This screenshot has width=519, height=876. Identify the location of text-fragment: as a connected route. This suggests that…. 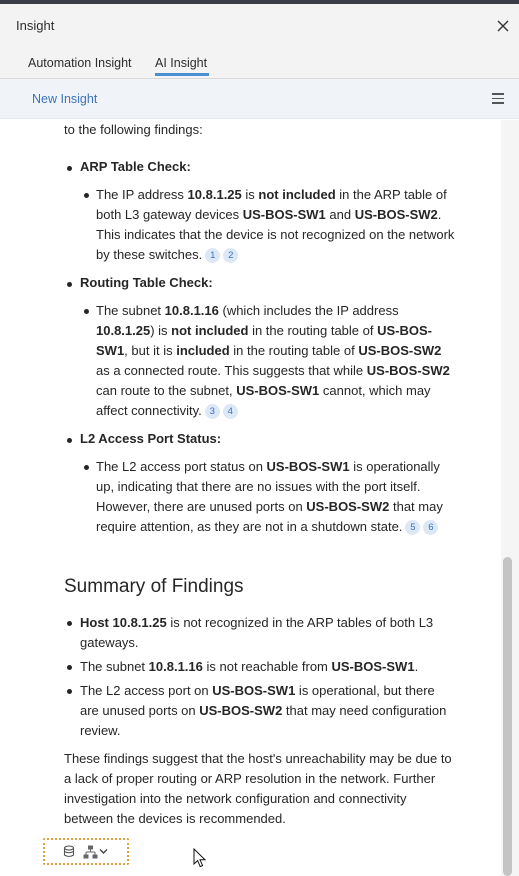
(231, 370).